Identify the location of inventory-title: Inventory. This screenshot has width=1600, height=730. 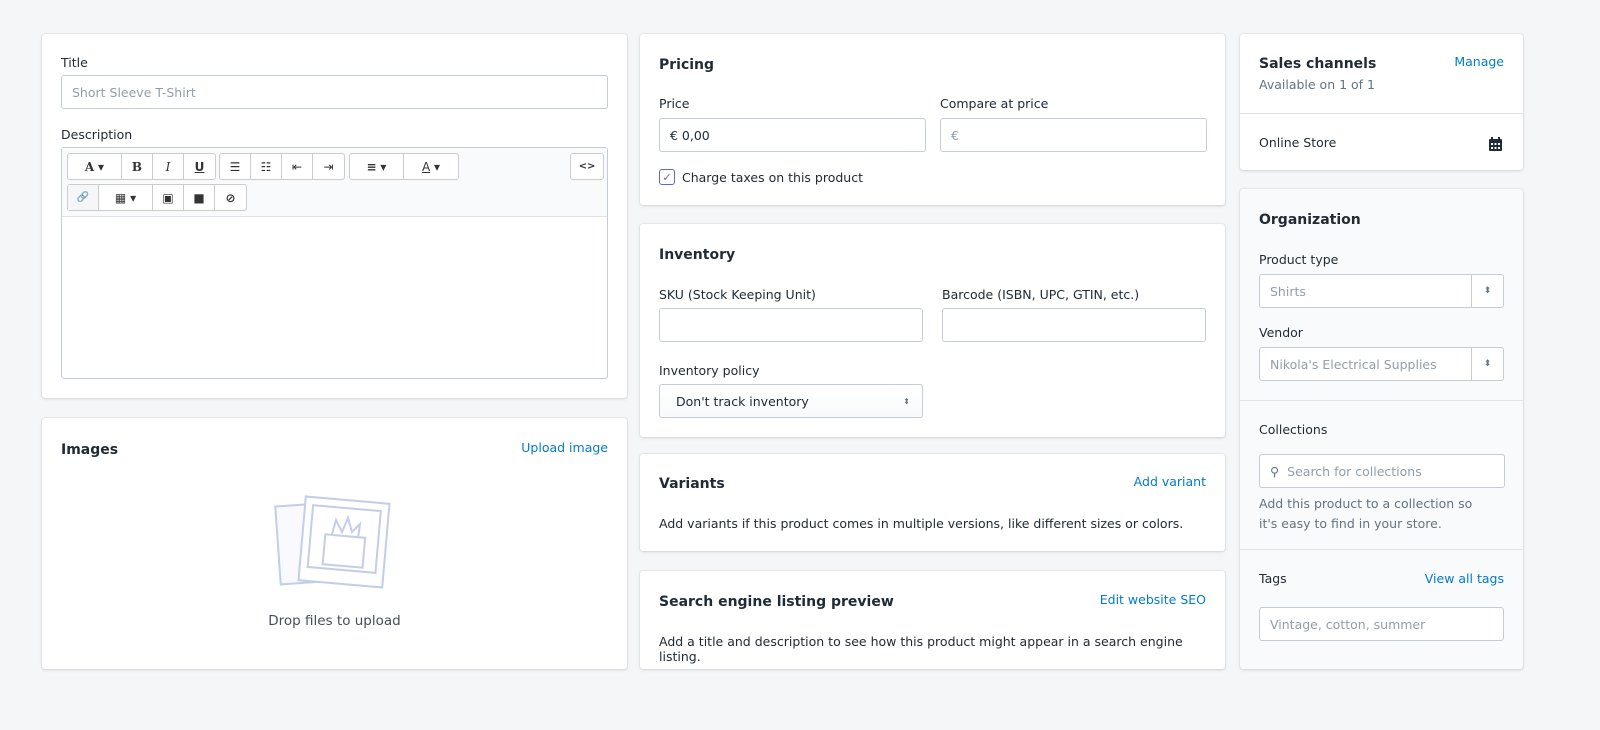
(697, 255).